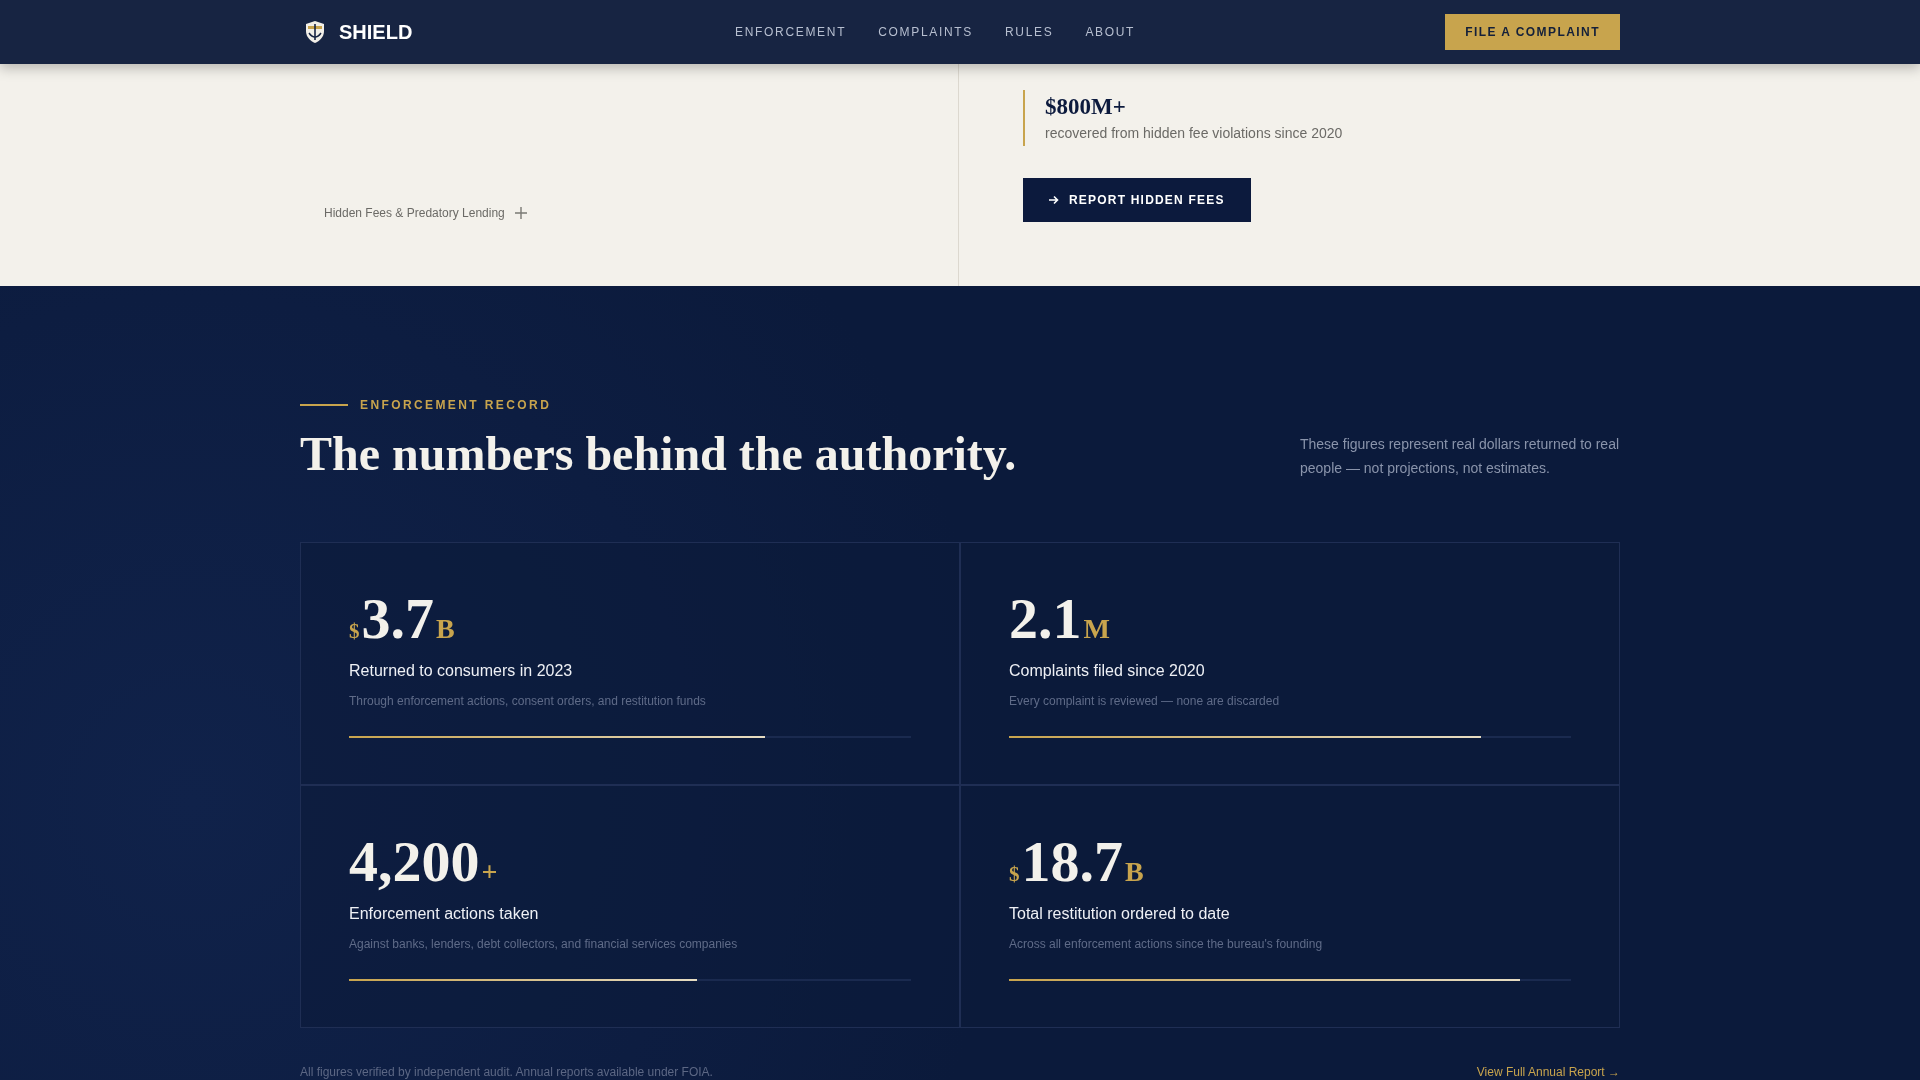 The width and height of the screenshot is (1920, 1080). What do you see at coordinates (414, 862) in the screenshot?
I see `stat-number: 4,200` at bounding box center [414, 862].